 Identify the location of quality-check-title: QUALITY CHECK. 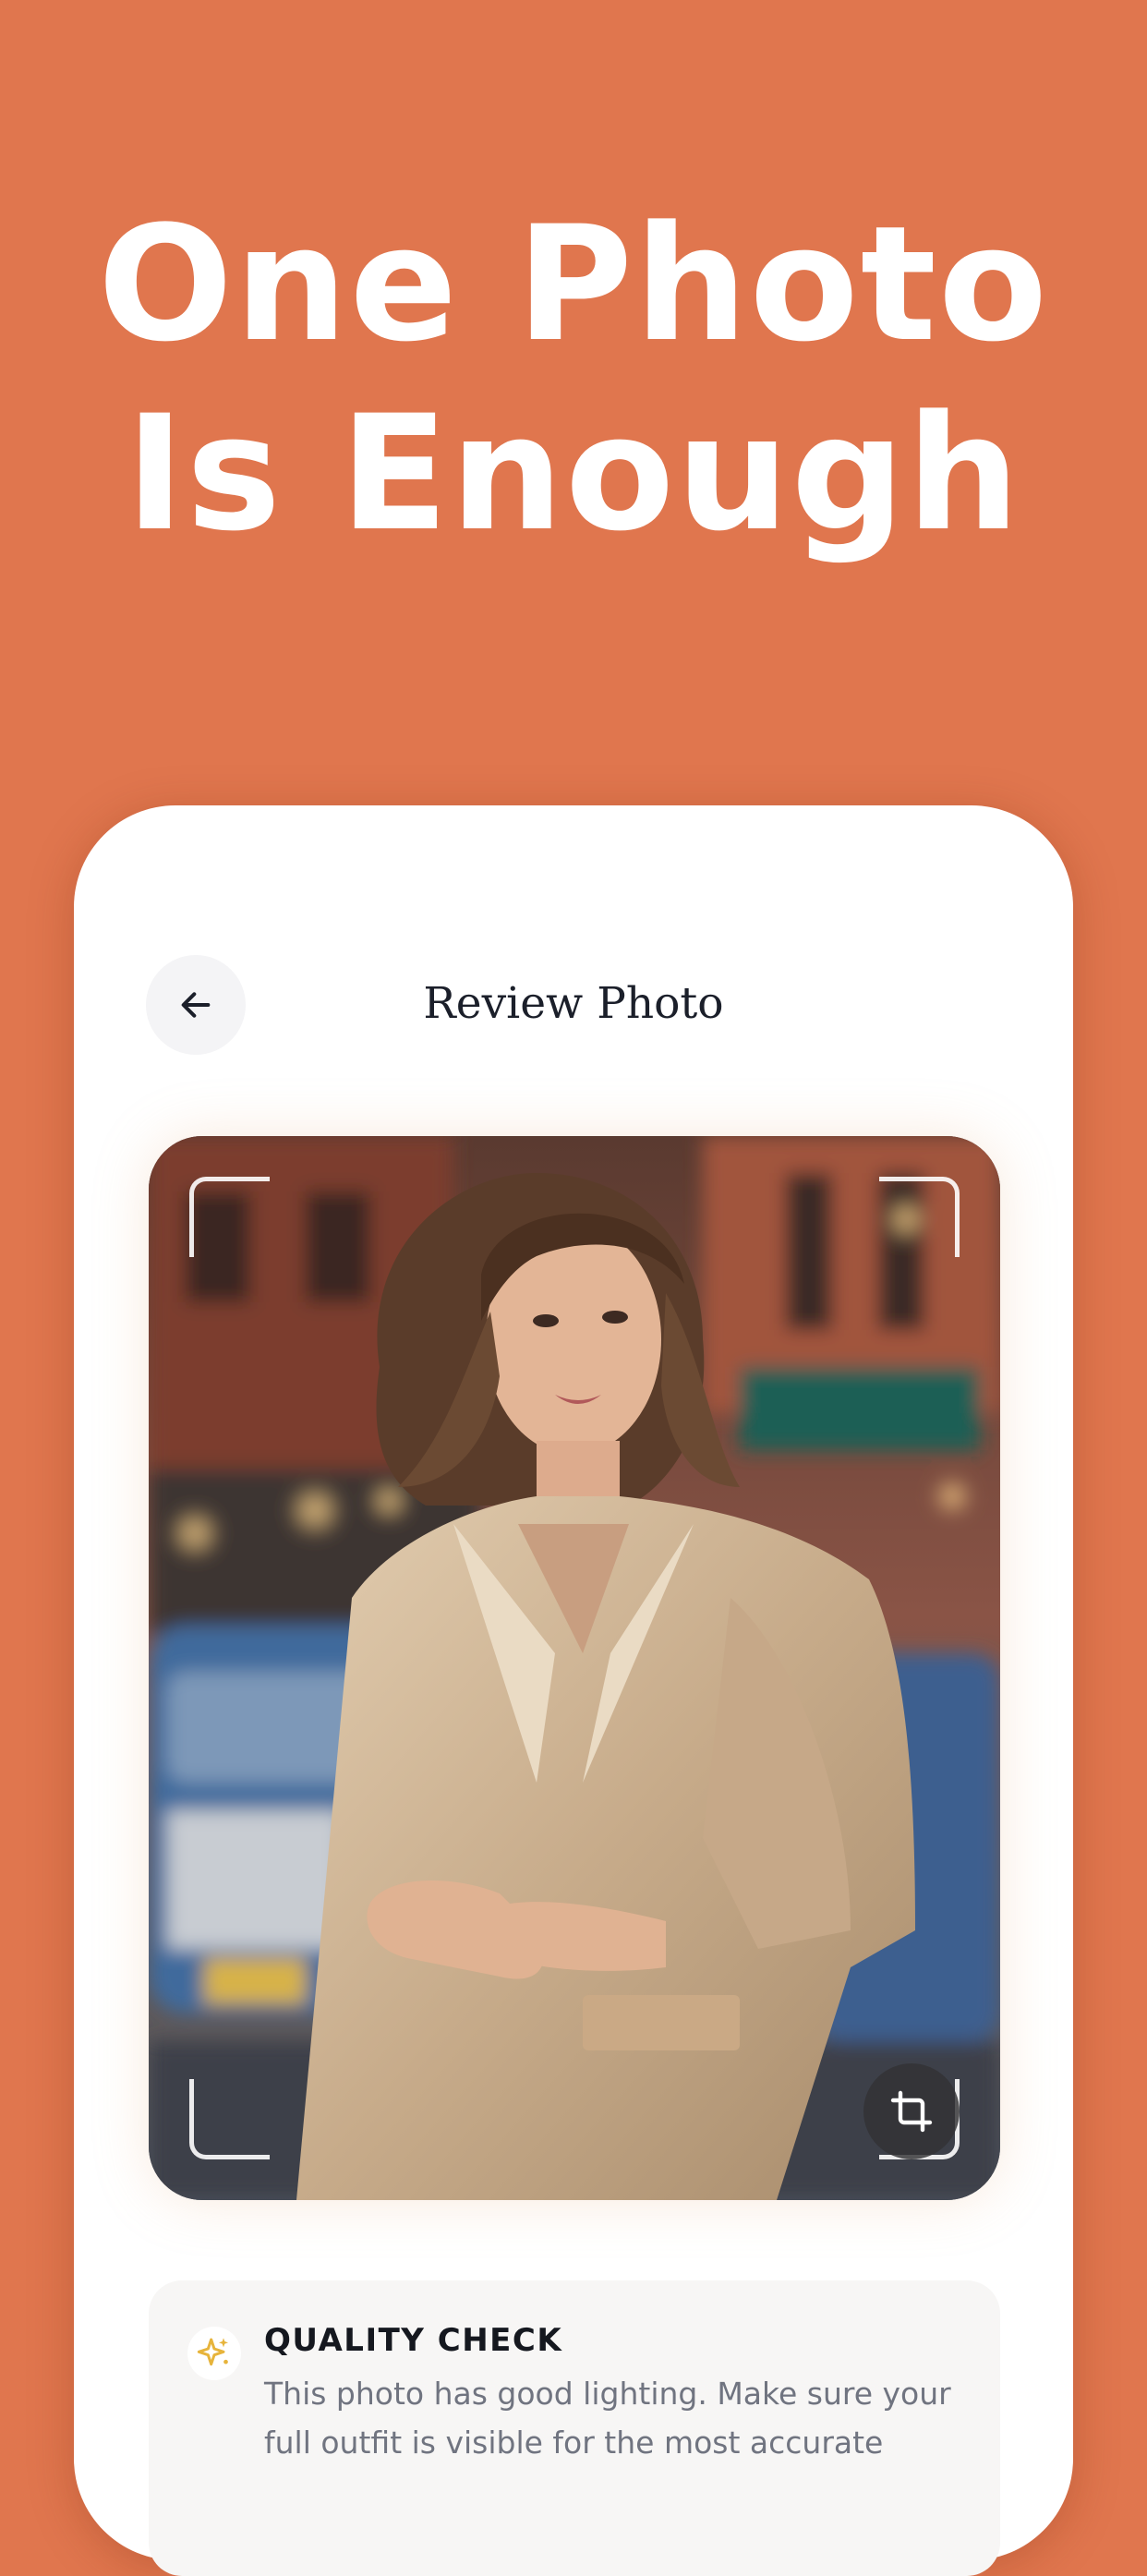
(413, 2340).